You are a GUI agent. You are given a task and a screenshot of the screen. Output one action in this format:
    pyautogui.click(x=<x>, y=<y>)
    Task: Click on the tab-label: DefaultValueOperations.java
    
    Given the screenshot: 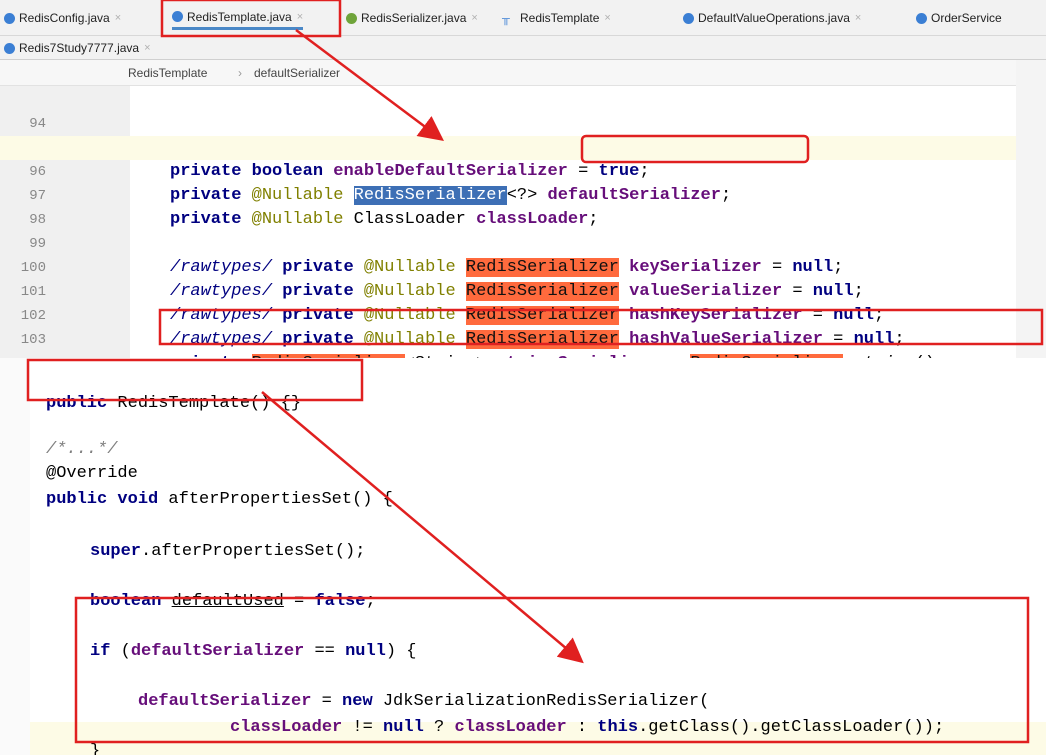 What is the action you would take?
    pyautogui.click(x=774, y=18)
    